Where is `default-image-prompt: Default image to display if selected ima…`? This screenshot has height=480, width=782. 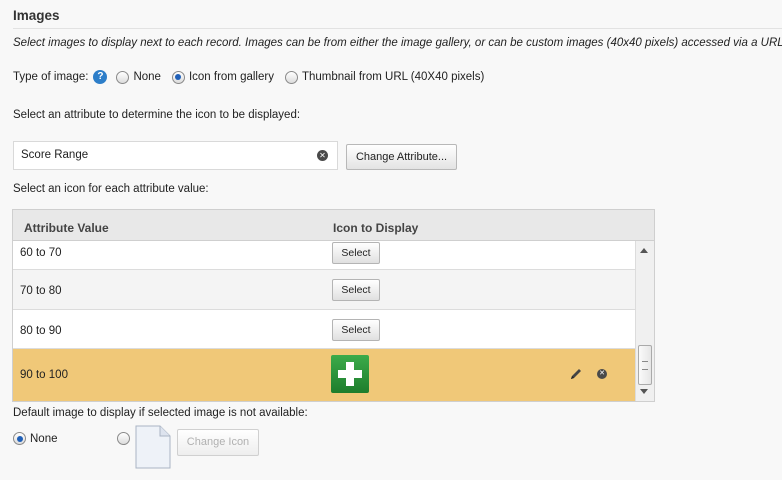 default-image-prompt: Default image to display if selected ima… is located at coordinates (160, 413).